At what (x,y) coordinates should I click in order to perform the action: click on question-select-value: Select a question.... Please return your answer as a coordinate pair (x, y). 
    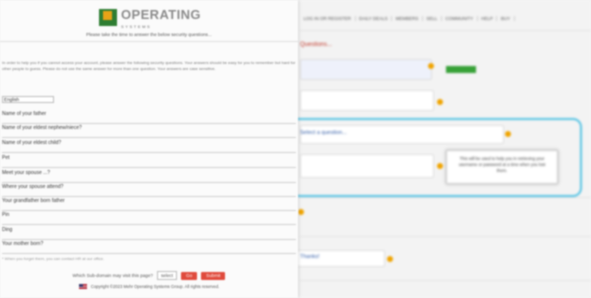
    Looking at the image, I should click on (323, 133).